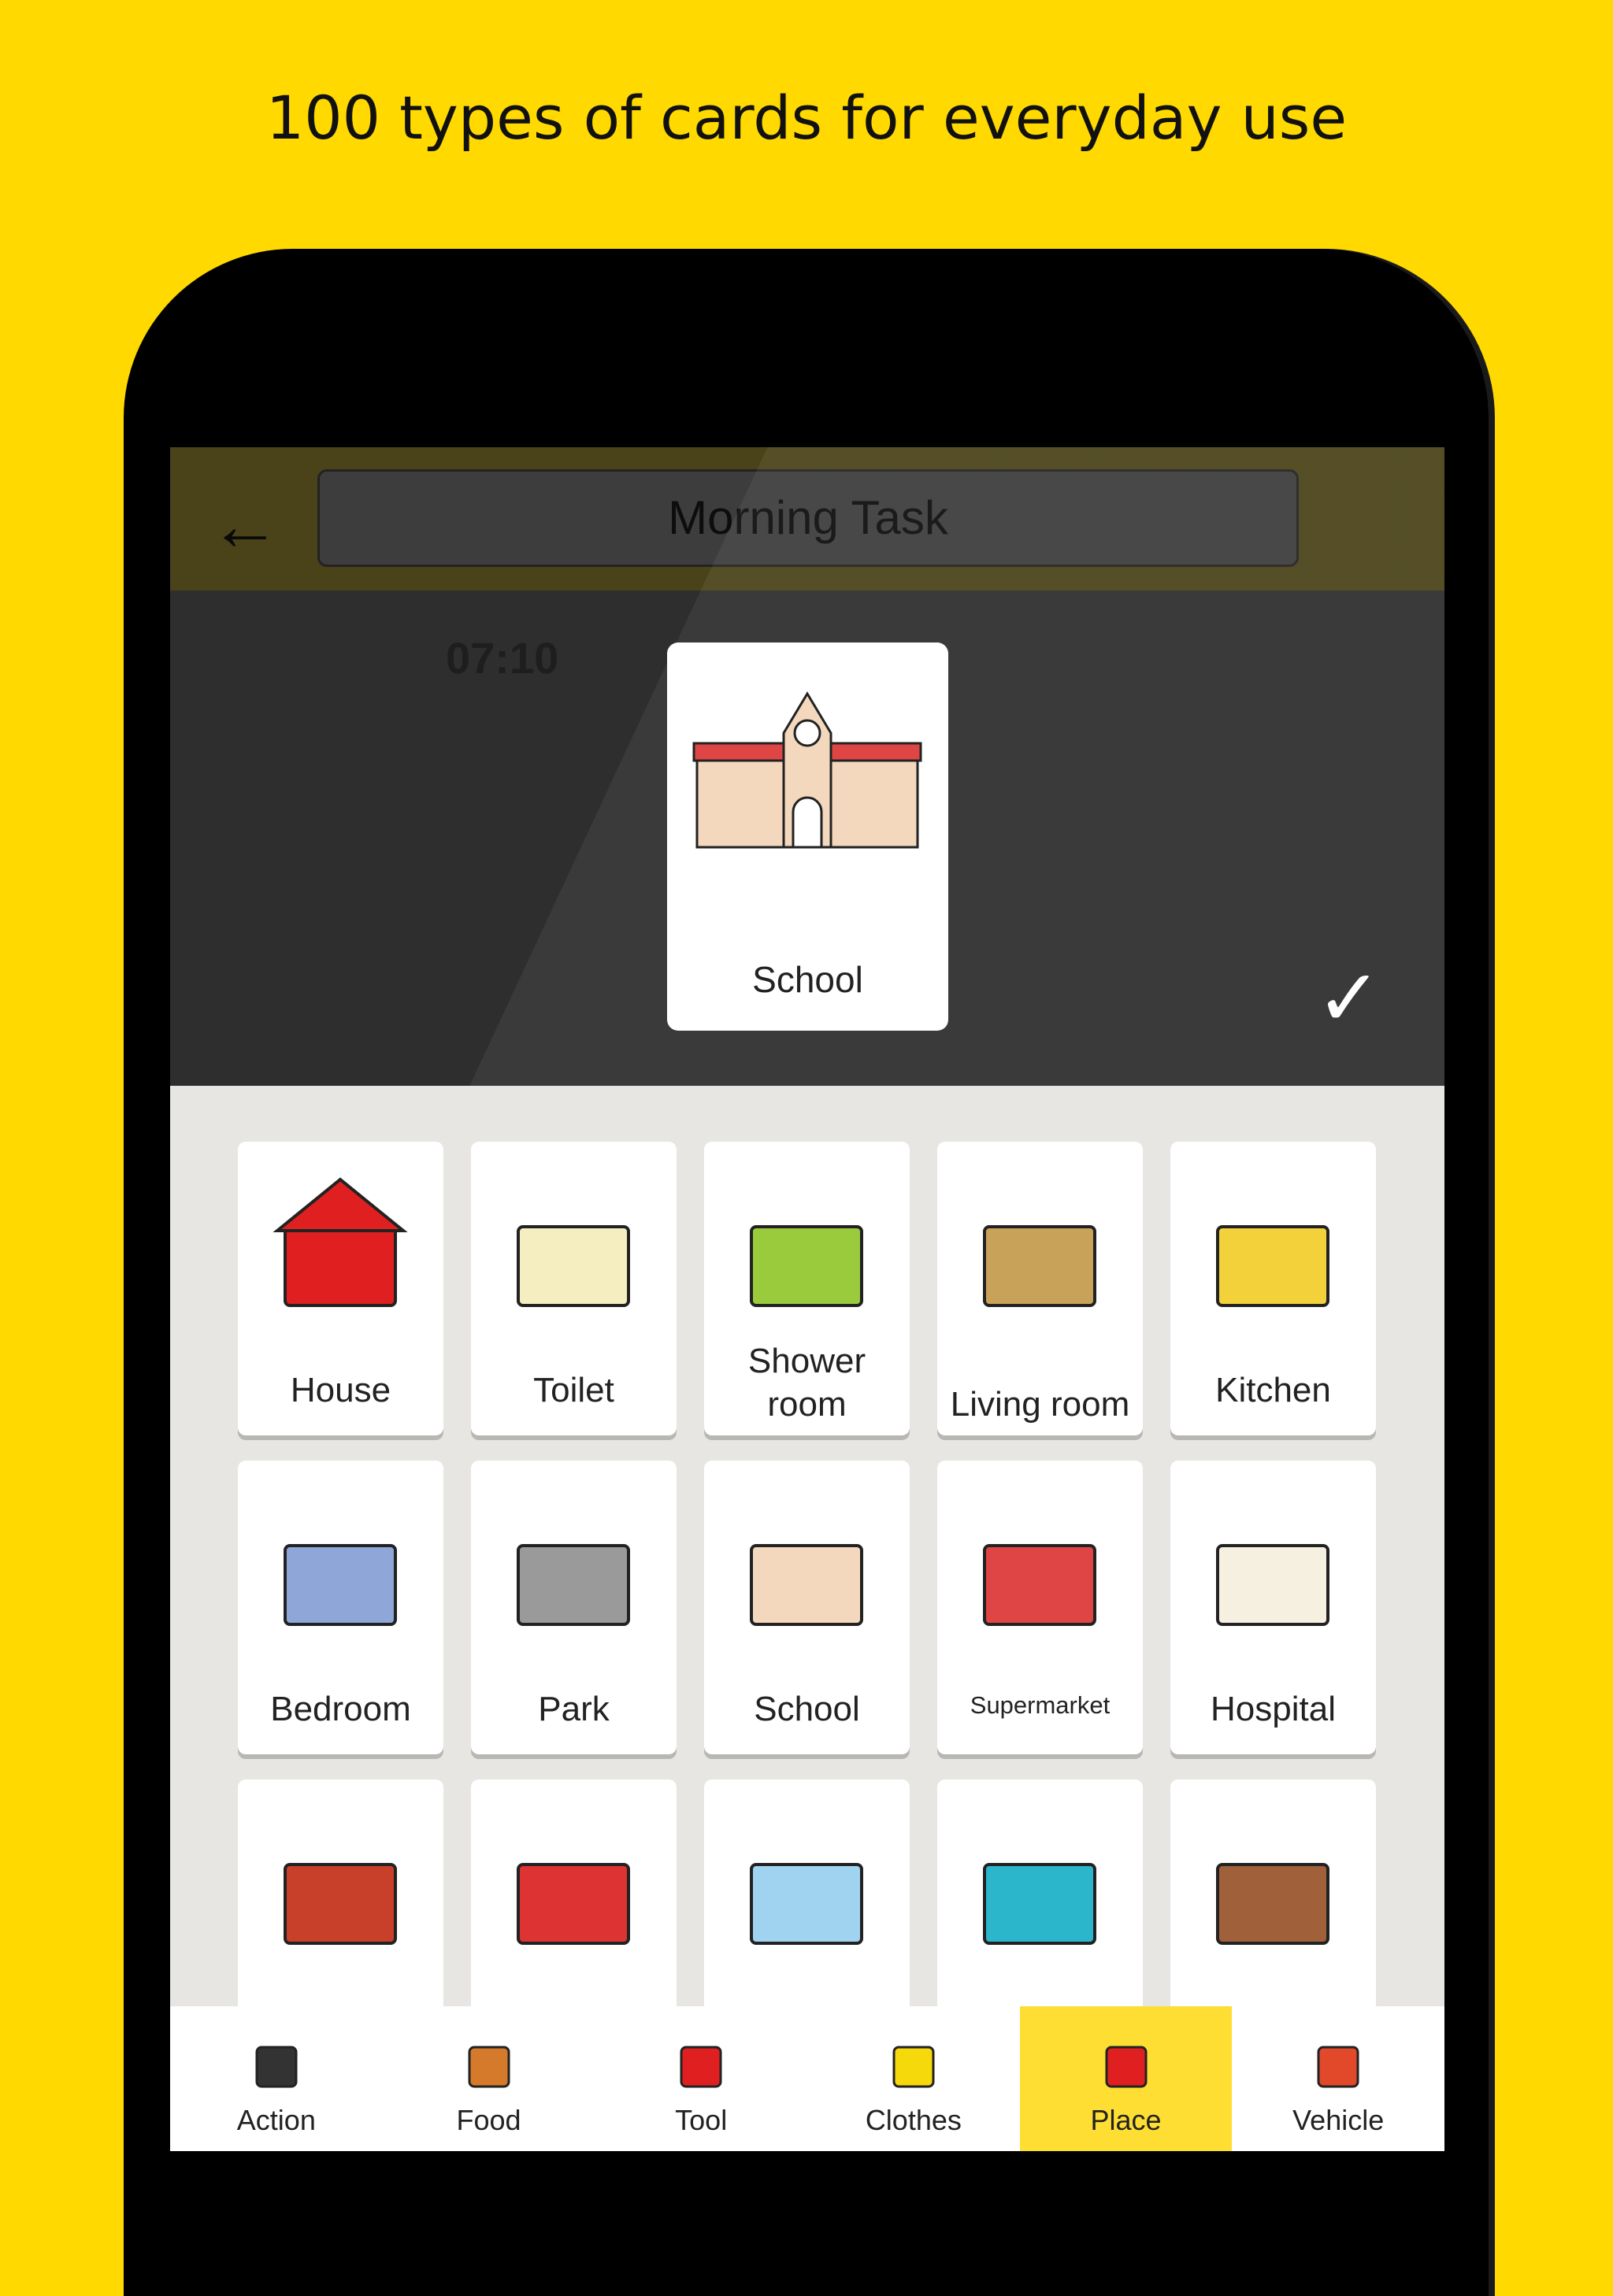 Image resolution: width=1613 pixels, height=2296 pixels. I want to click on tab-label: Clothes, so click(913, 2120).